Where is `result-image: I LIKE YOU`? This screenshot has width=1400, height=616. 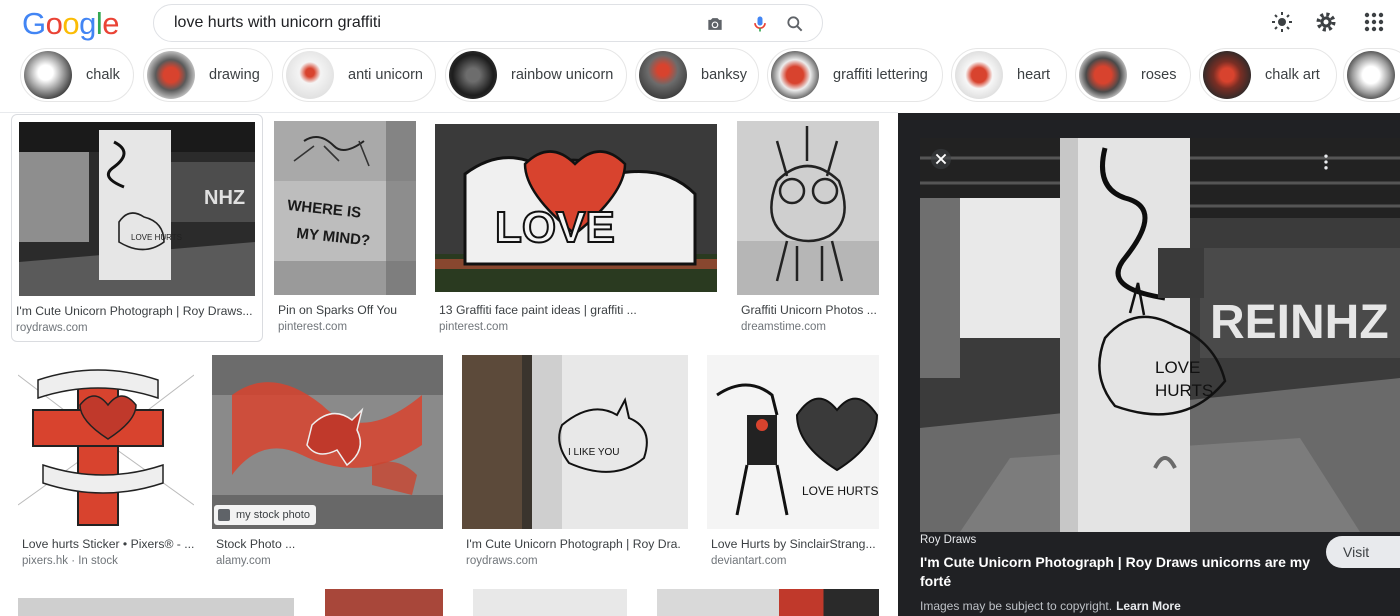
result-image: I LIKE YOU is located at coordinates (575, 442).